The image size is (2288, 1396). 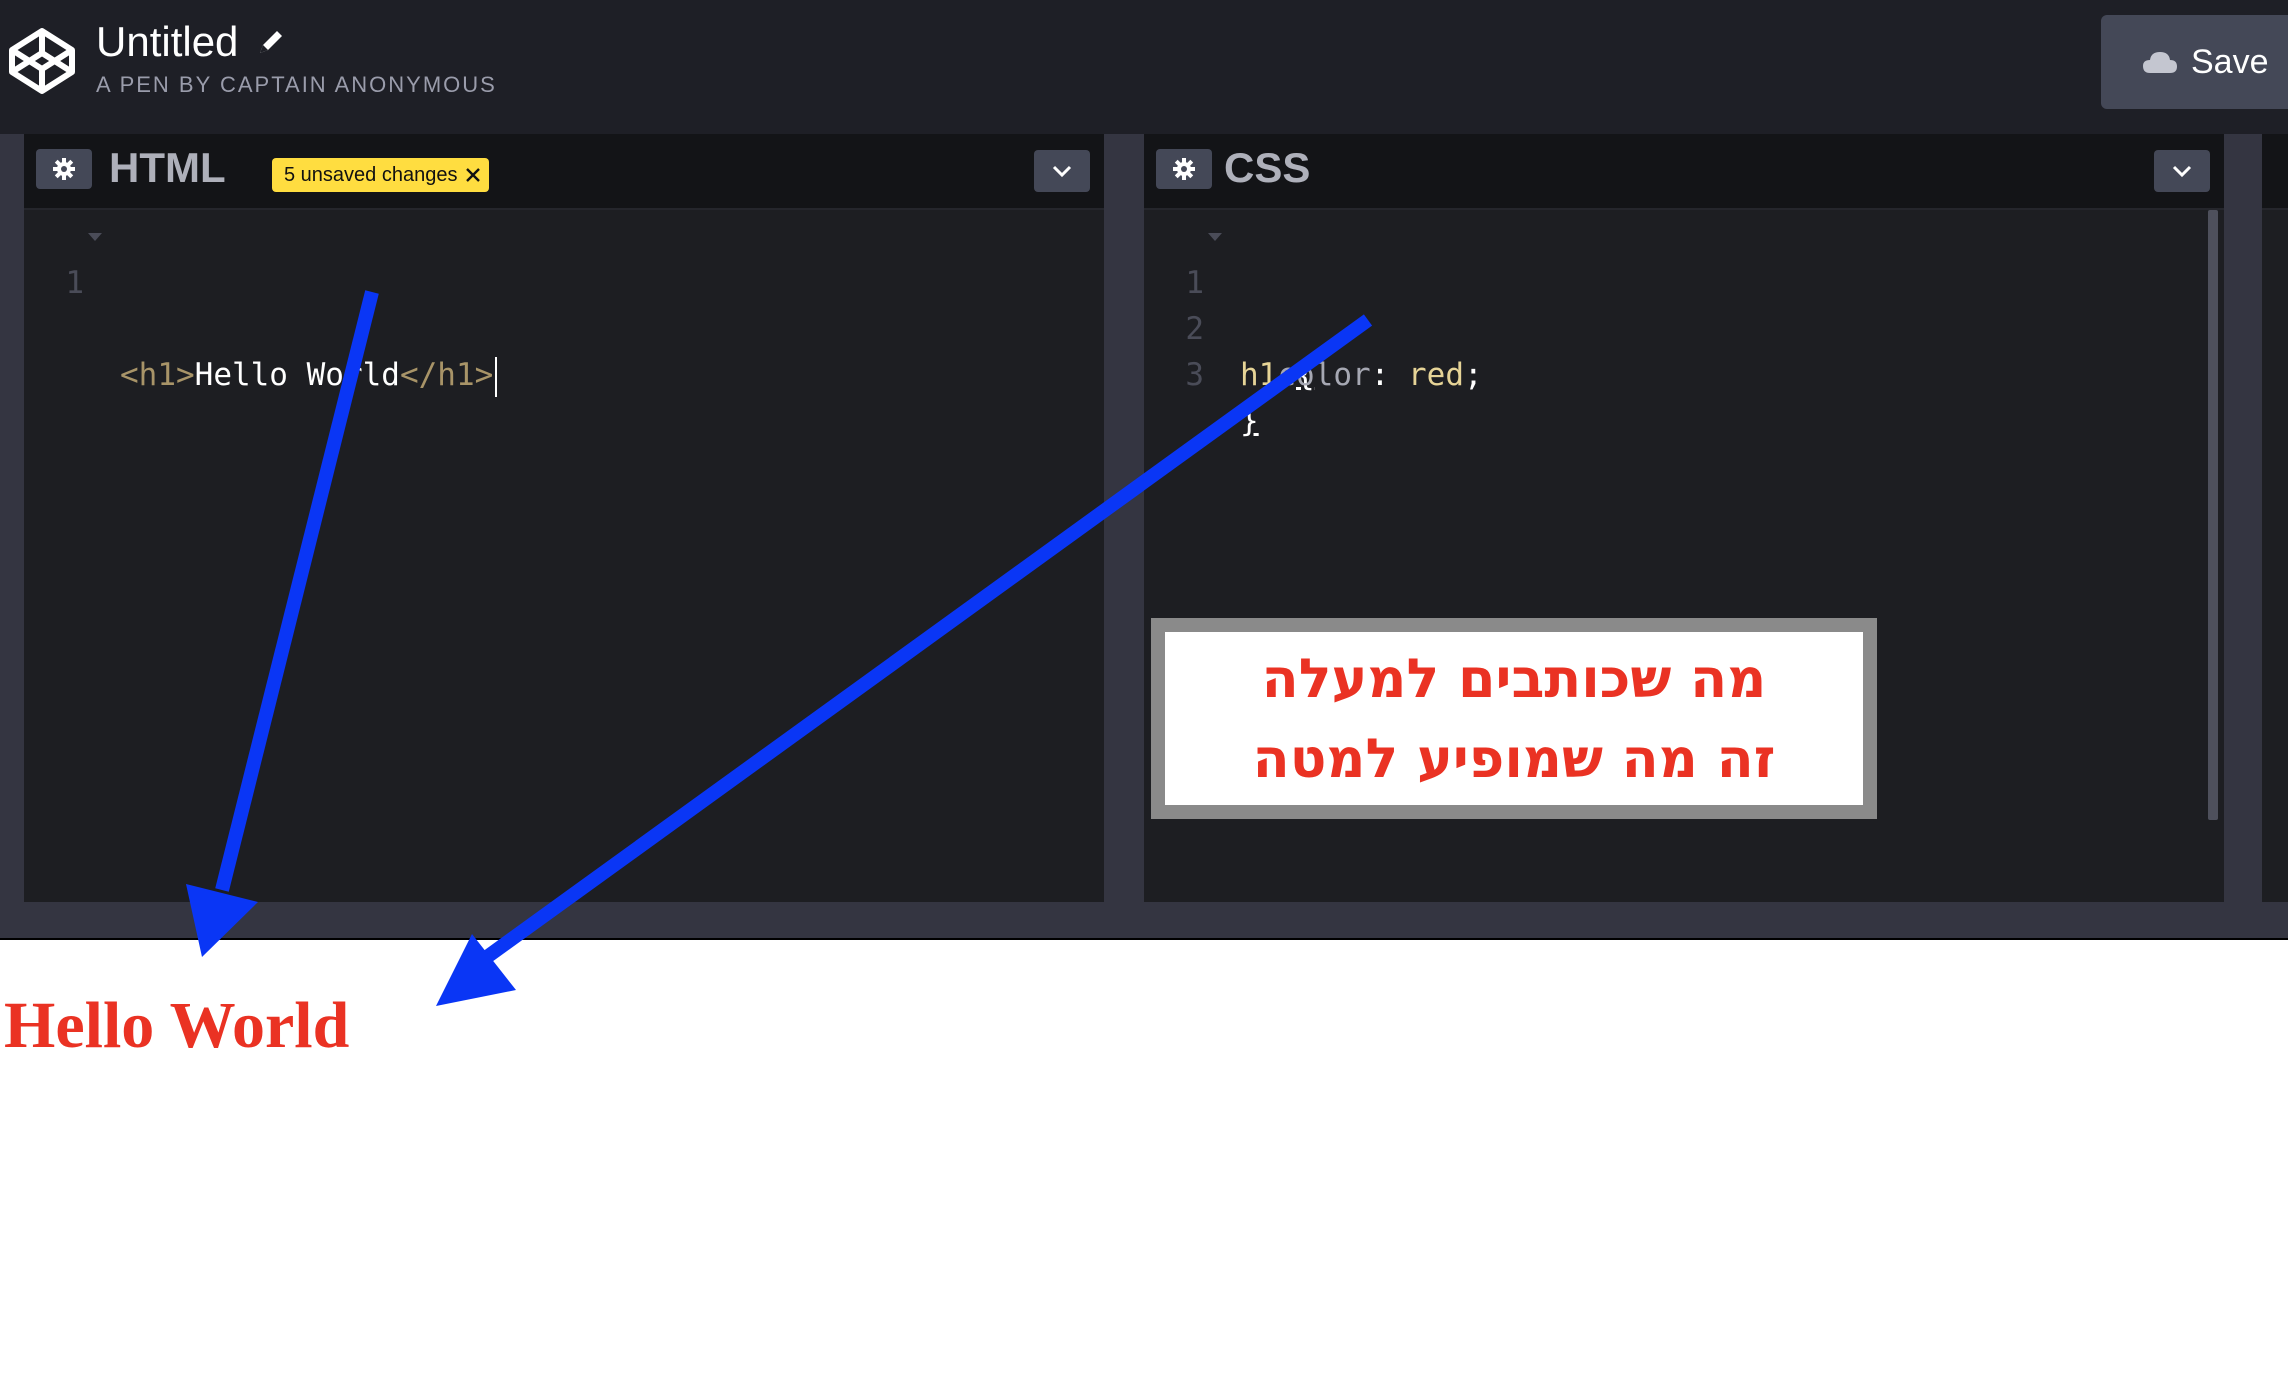 I want to click on annotation-box: מה שכותבים למעלה זה מה שמופיע למטה, so click(x=1514, y=718).